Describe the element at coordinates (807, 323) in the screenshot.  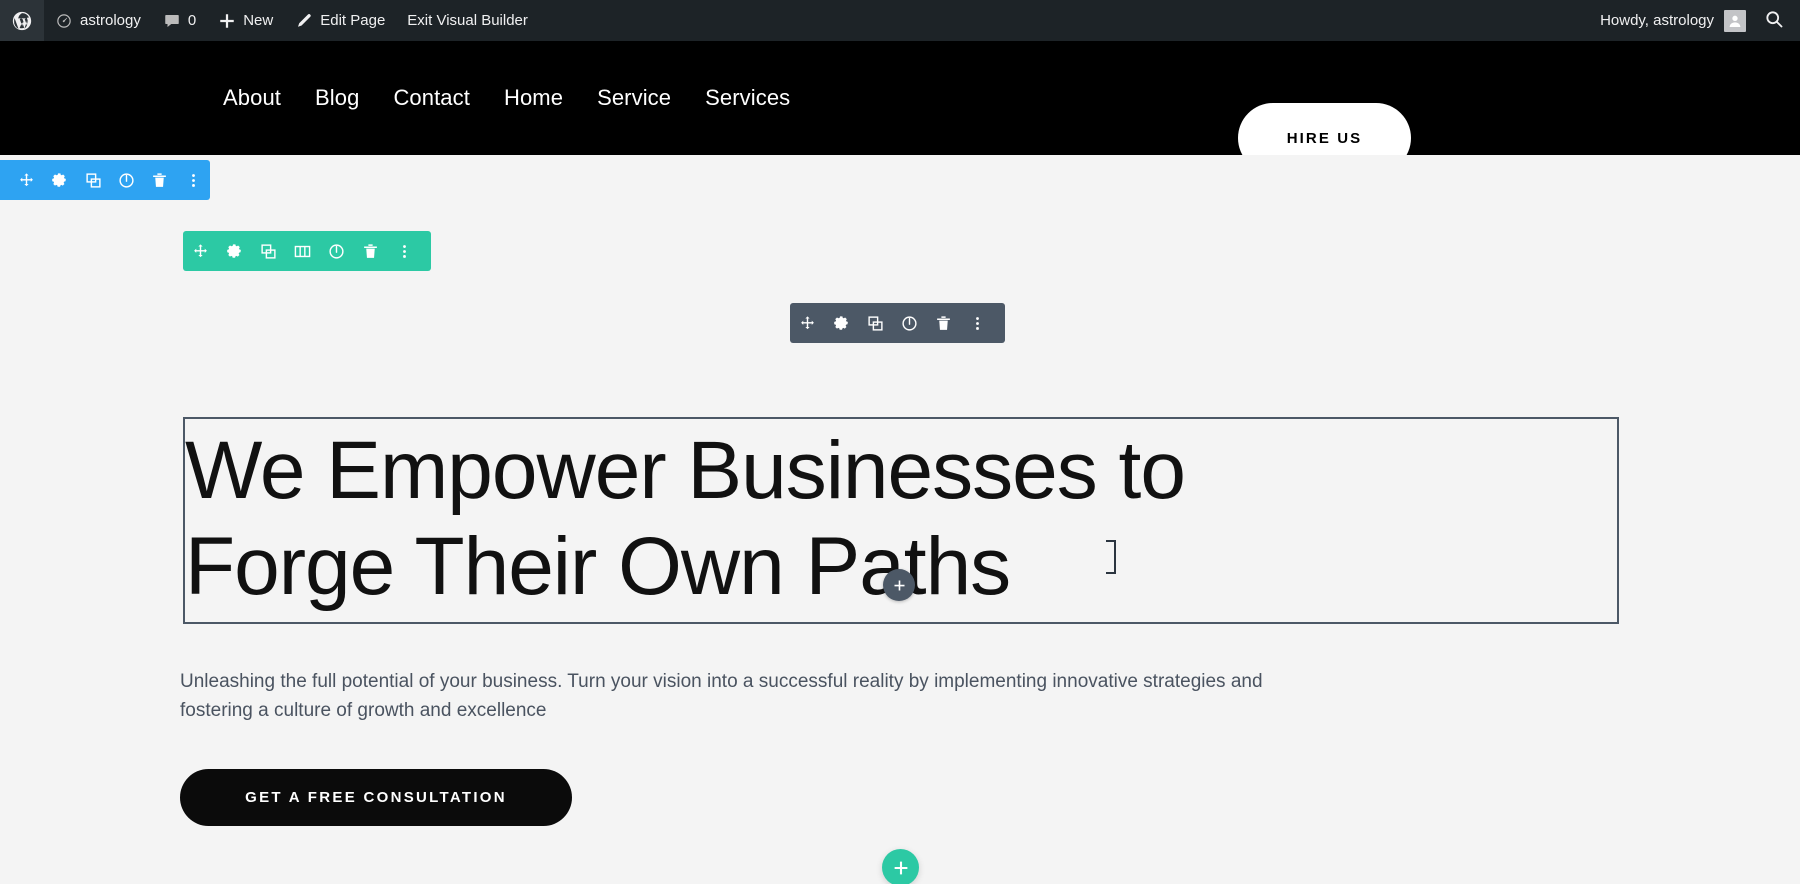
I see `module-move-button` at that location.